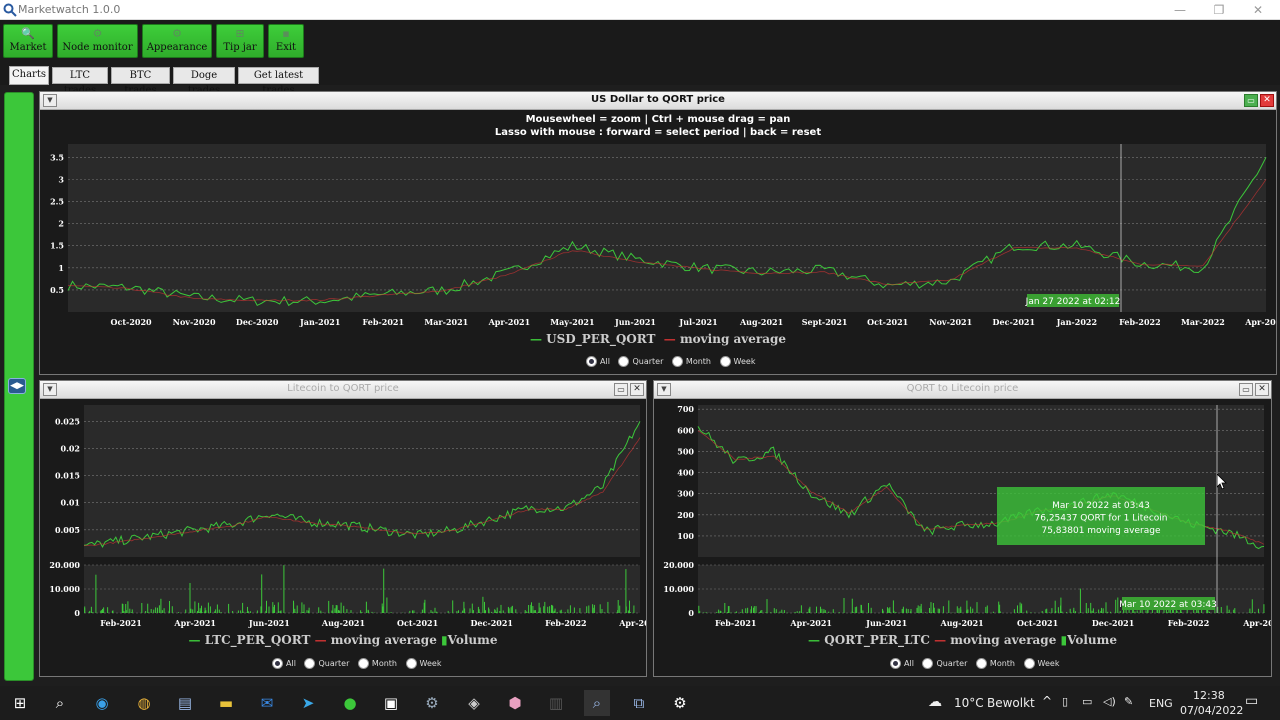  What do you see at coordinates (1128, 701) in the screenshot?
I see `pen-icon: ✎` at bounding box center [1128, 701].